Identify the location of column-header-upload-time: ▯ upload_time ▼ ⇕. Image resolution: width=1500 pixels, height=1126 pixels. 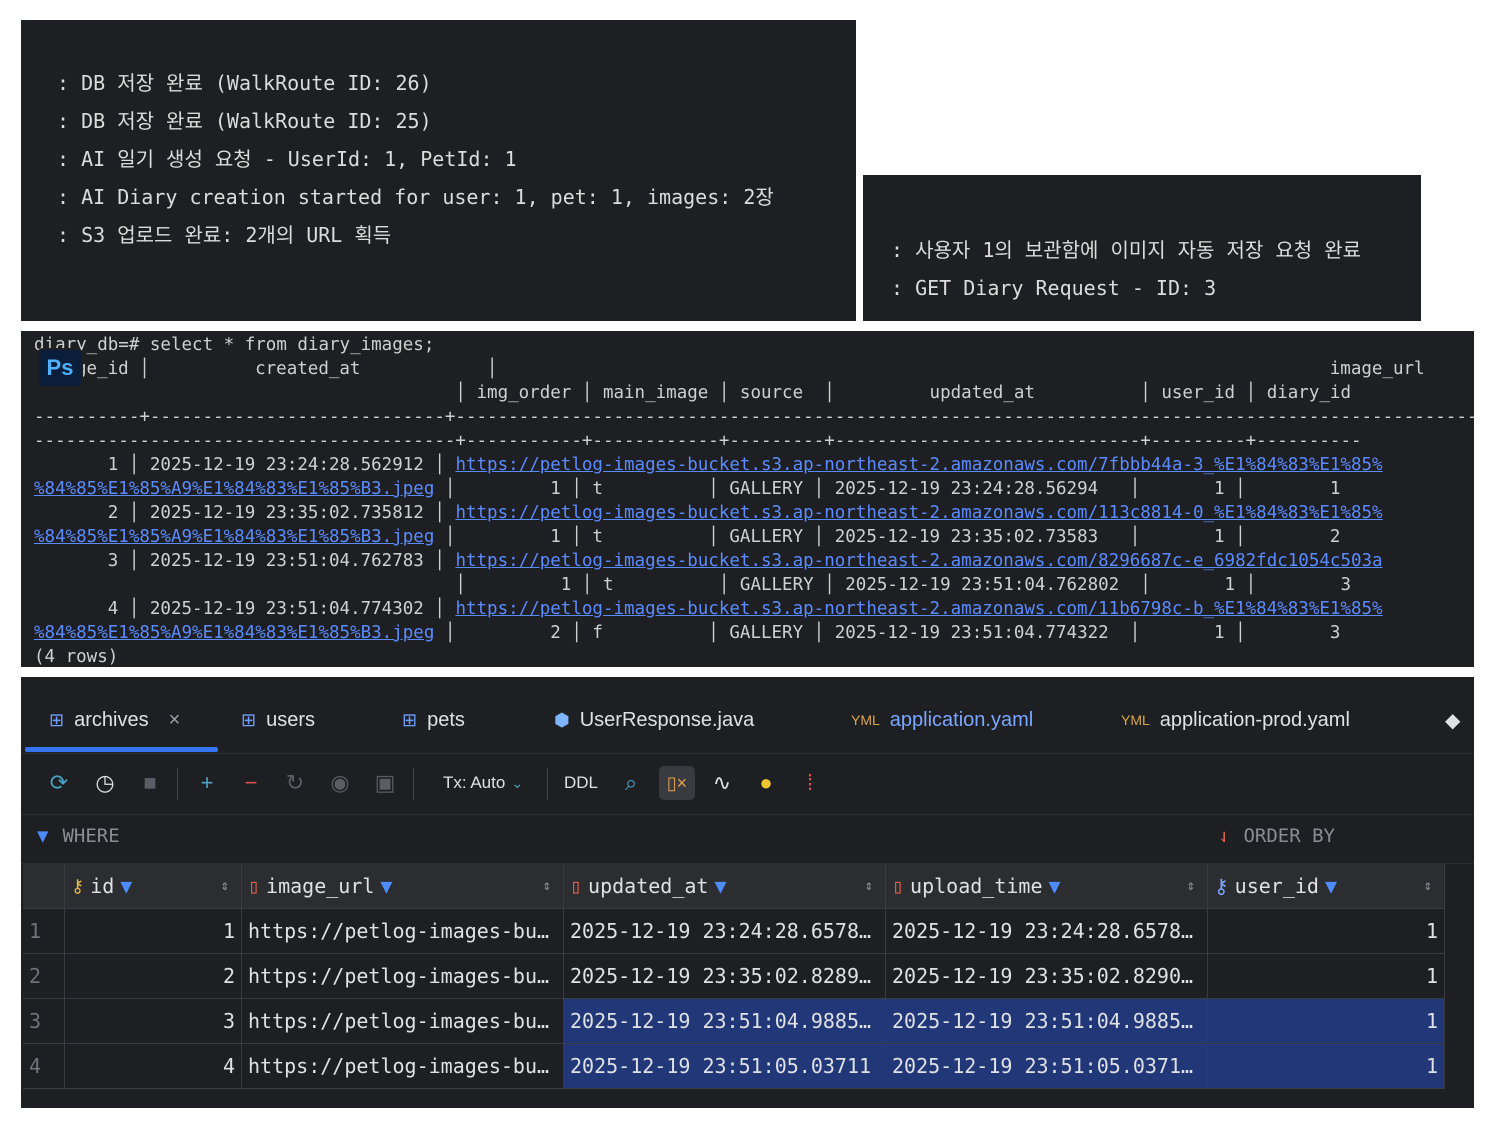
(1047, 886).